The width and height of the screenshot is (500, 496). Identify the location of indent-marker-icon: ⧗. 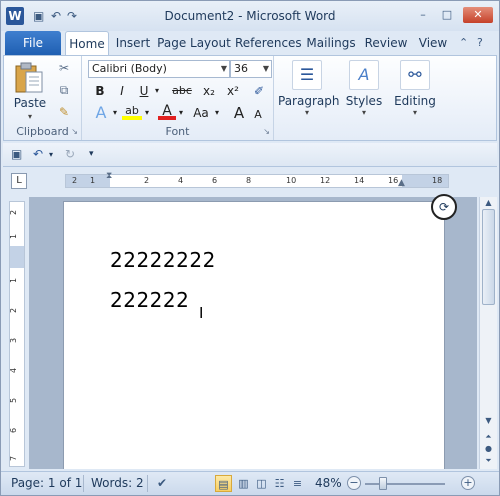
(109, 176).